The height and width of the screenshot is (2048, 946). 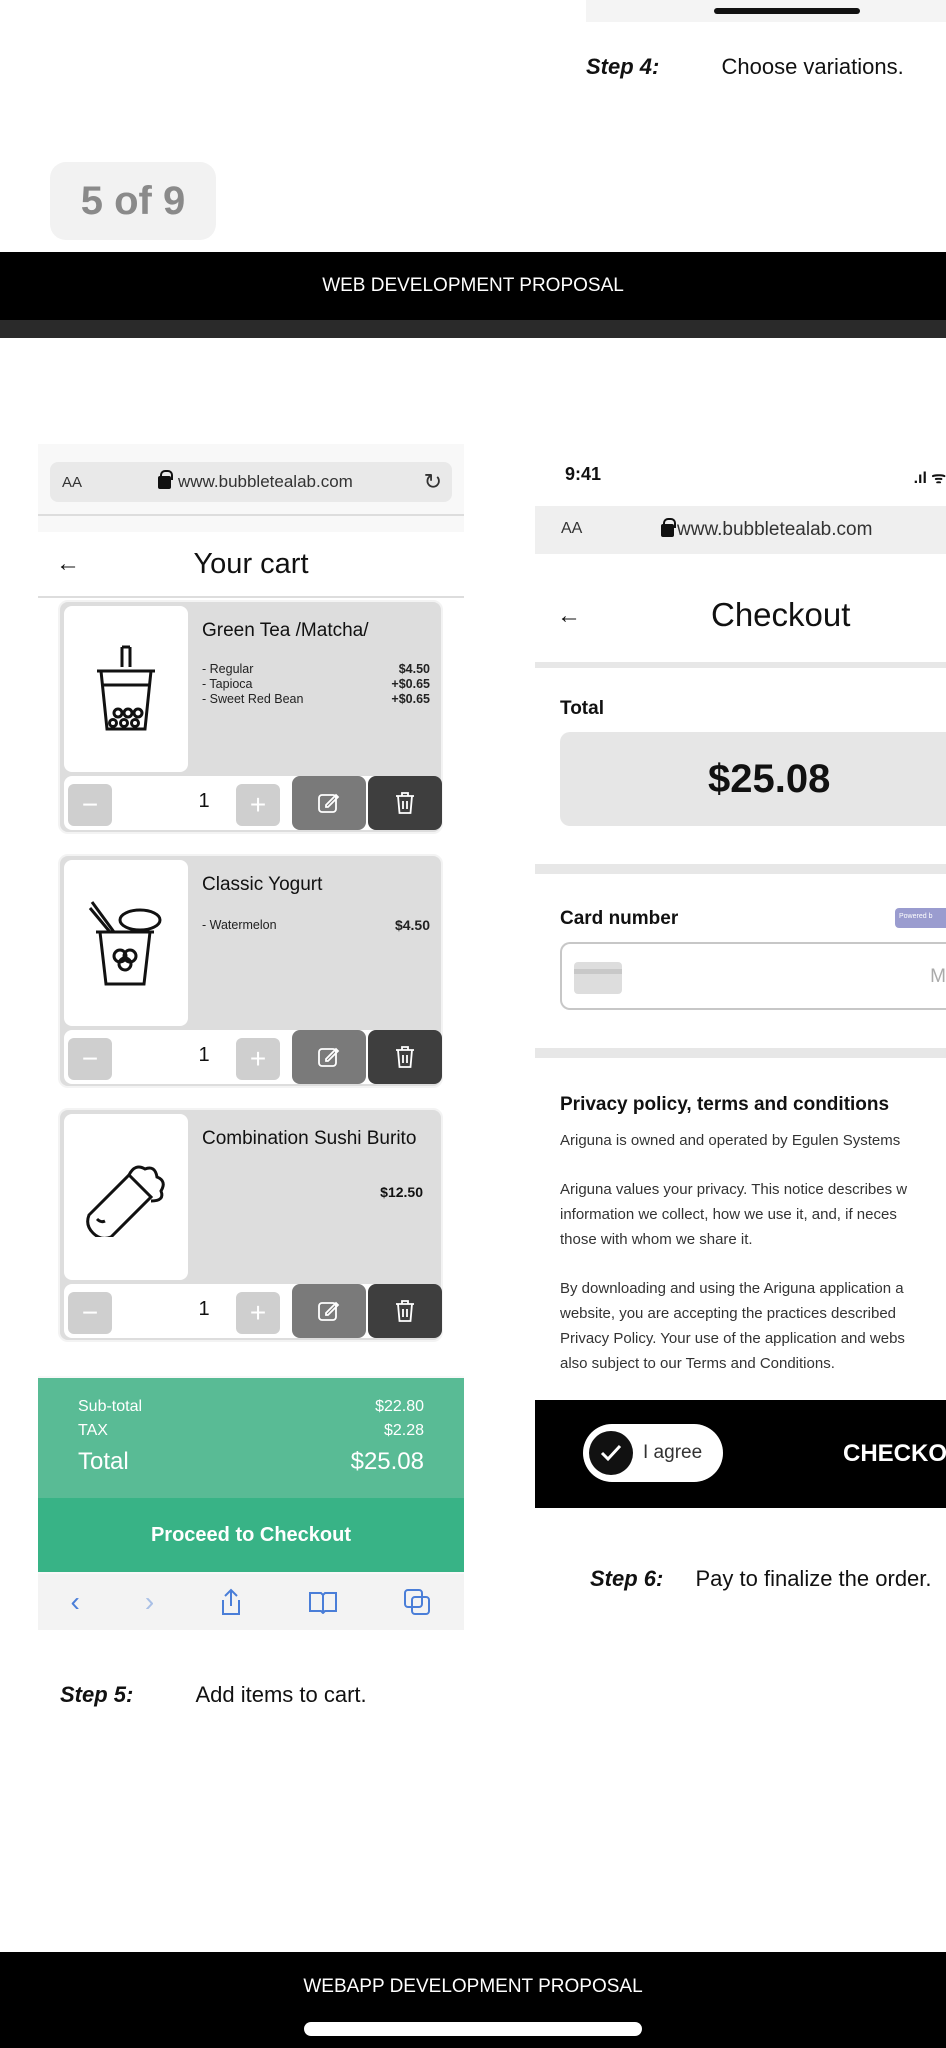 I want to click on burrito-icon, so click(x=126, y=1197).